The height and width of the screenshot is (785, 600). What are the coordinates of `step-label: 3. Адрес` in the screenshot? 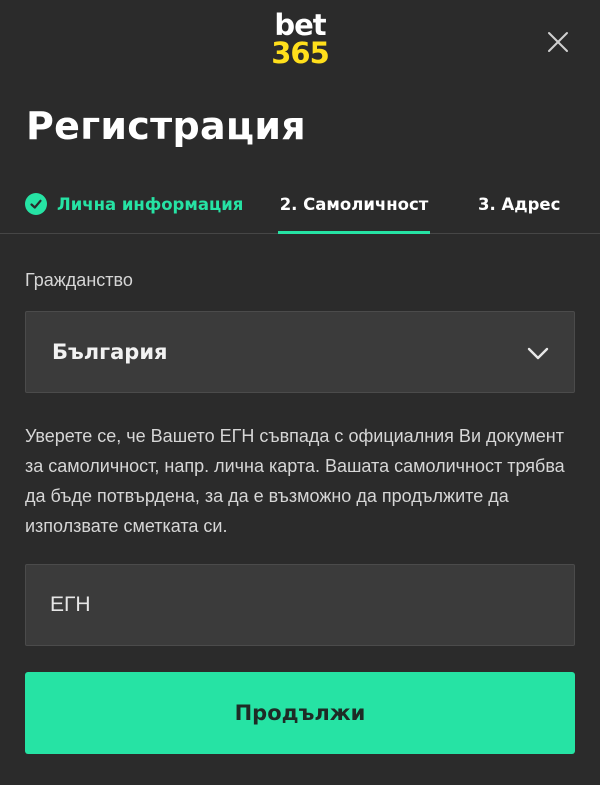 It's located at (519, 204).